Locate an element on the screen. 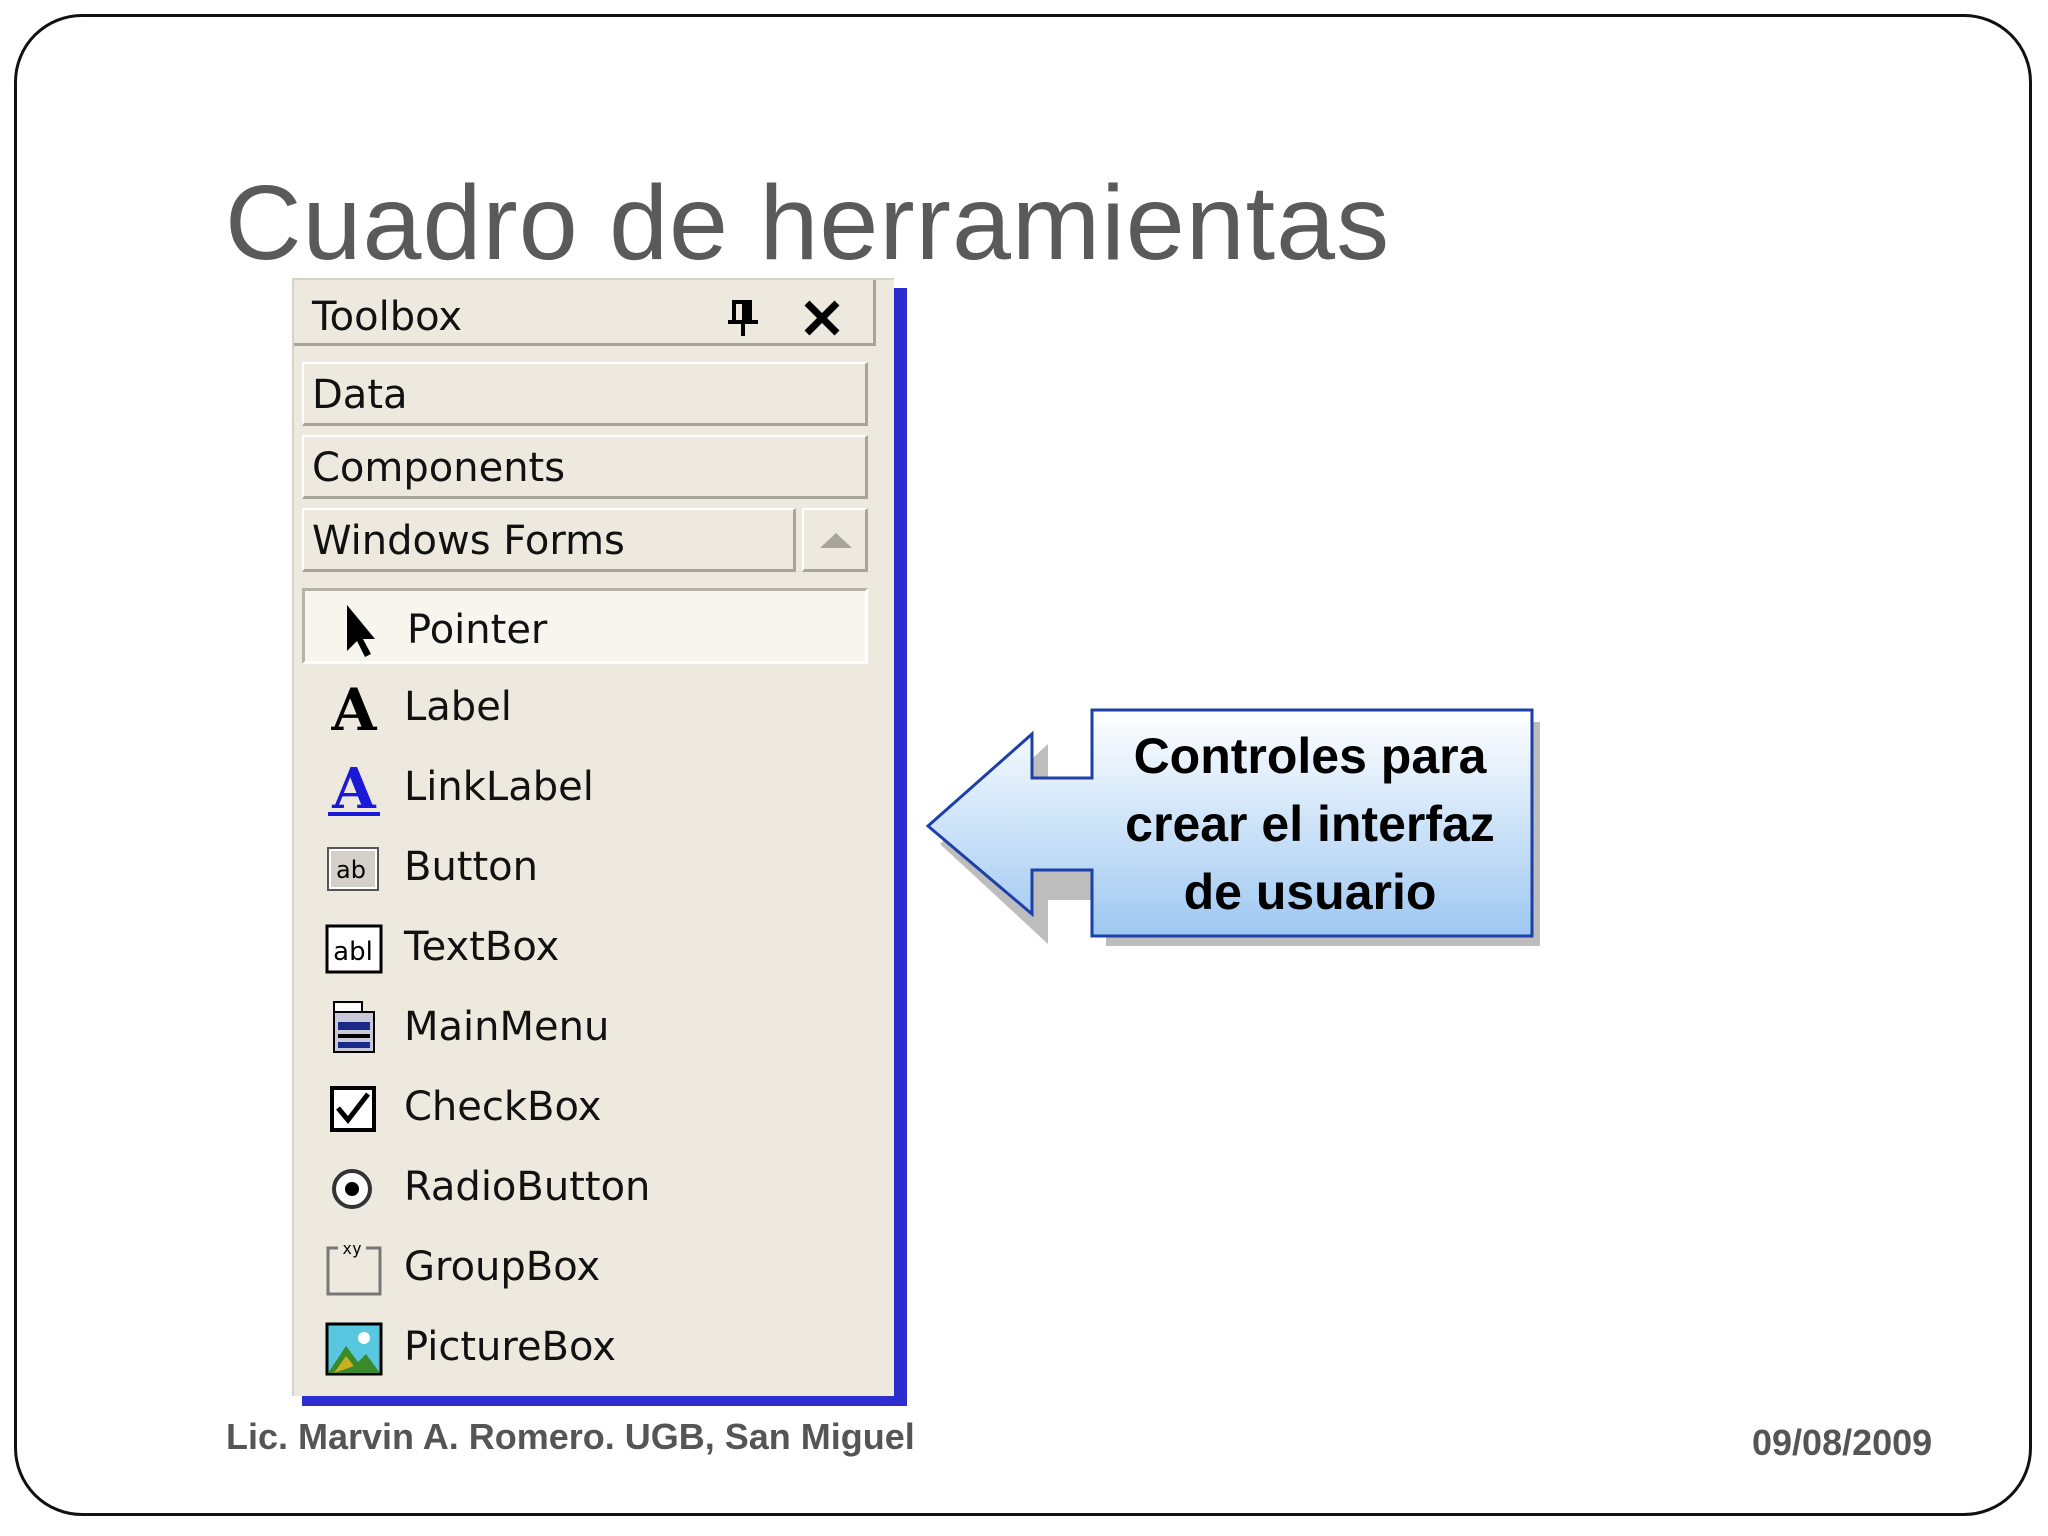 The width and height of the screenshot is (2048, 1536). tool-item-mainmenu: MainMenu is located at coordinates (585, 1026).